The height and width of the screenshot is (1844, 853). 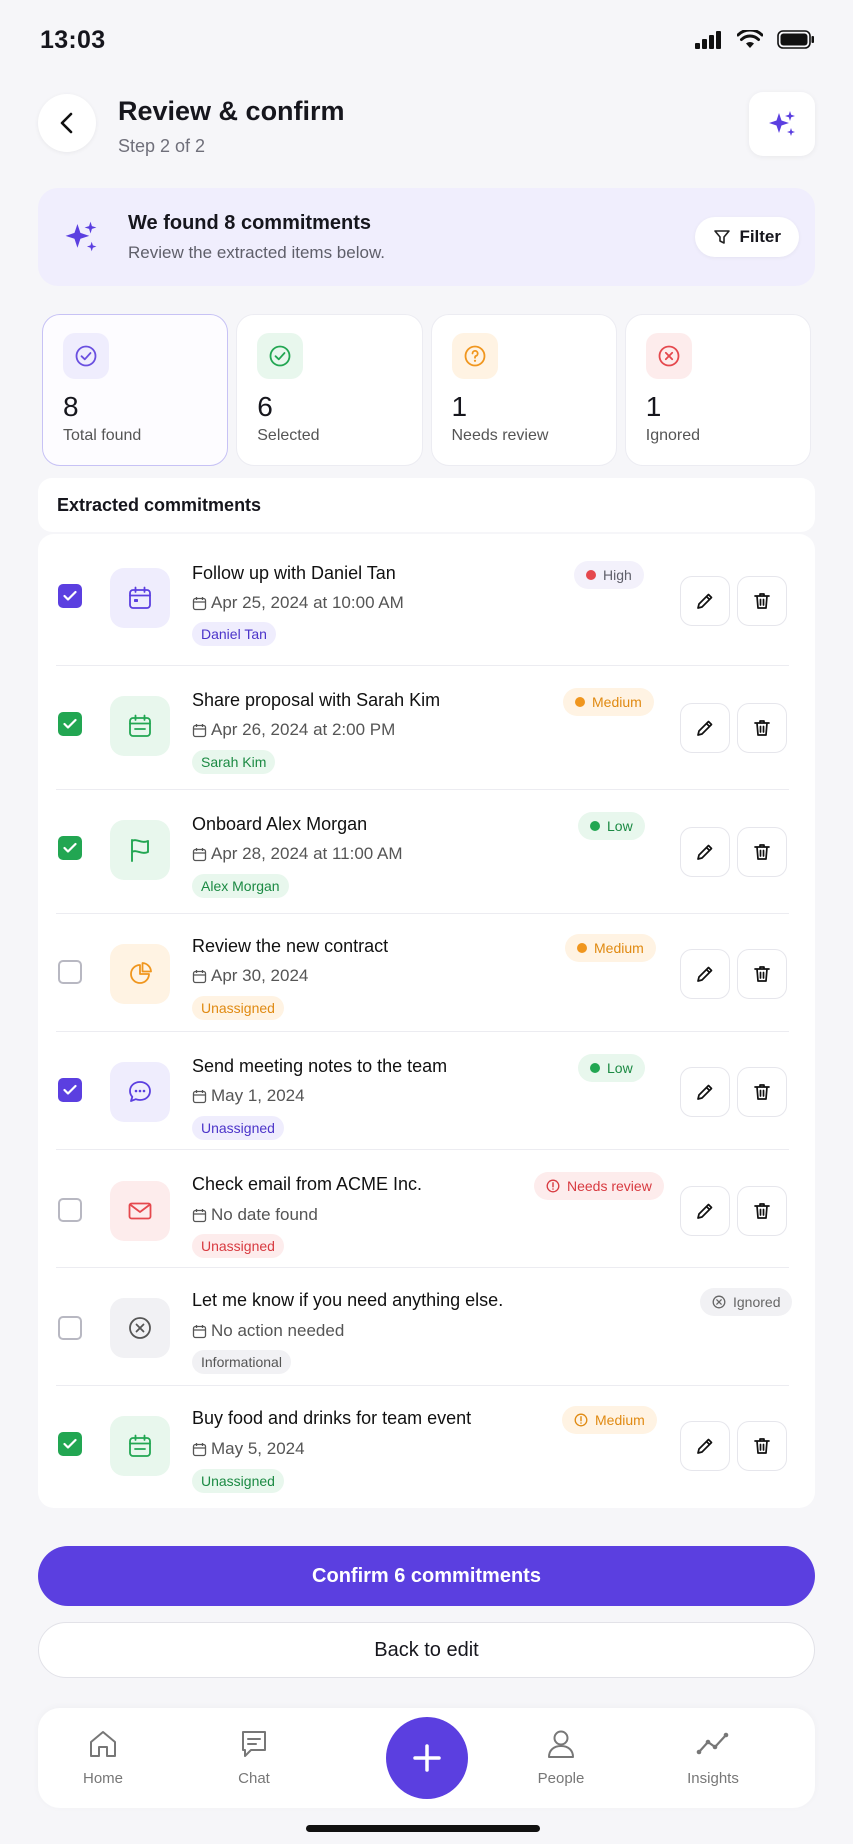 What do you see at coordinates (713, 1756) in the screenshot?
I see `tab-insights: Insights` at bounding box center [713, 1756].